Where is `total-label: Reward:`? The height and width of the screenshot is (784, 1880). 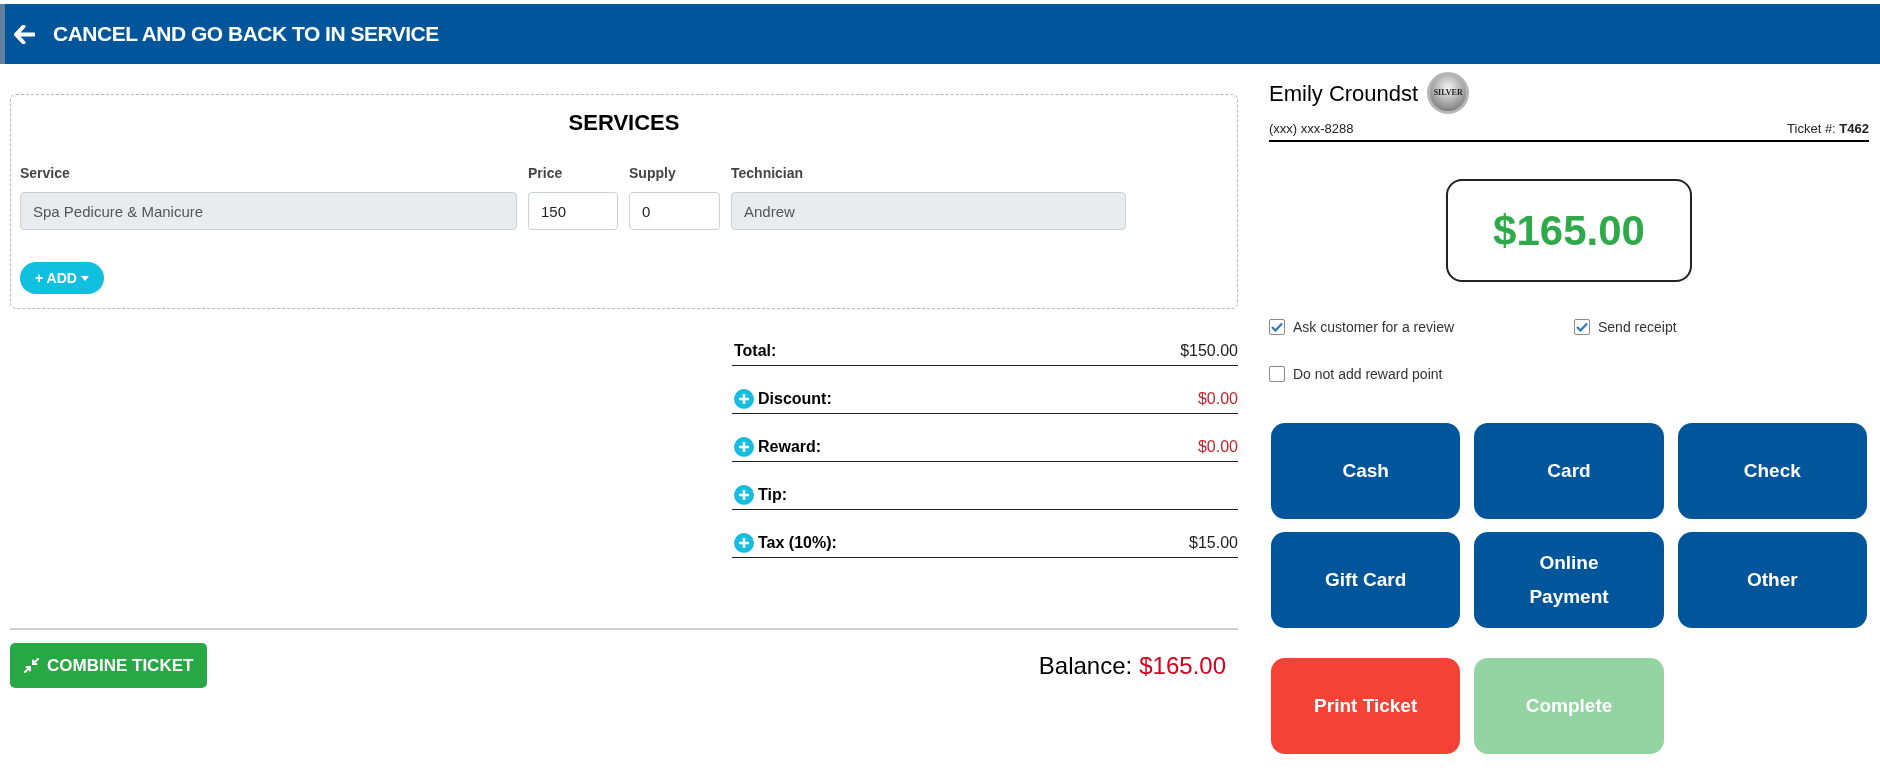 total-label: Reward: is located at coordinates (790, 447).